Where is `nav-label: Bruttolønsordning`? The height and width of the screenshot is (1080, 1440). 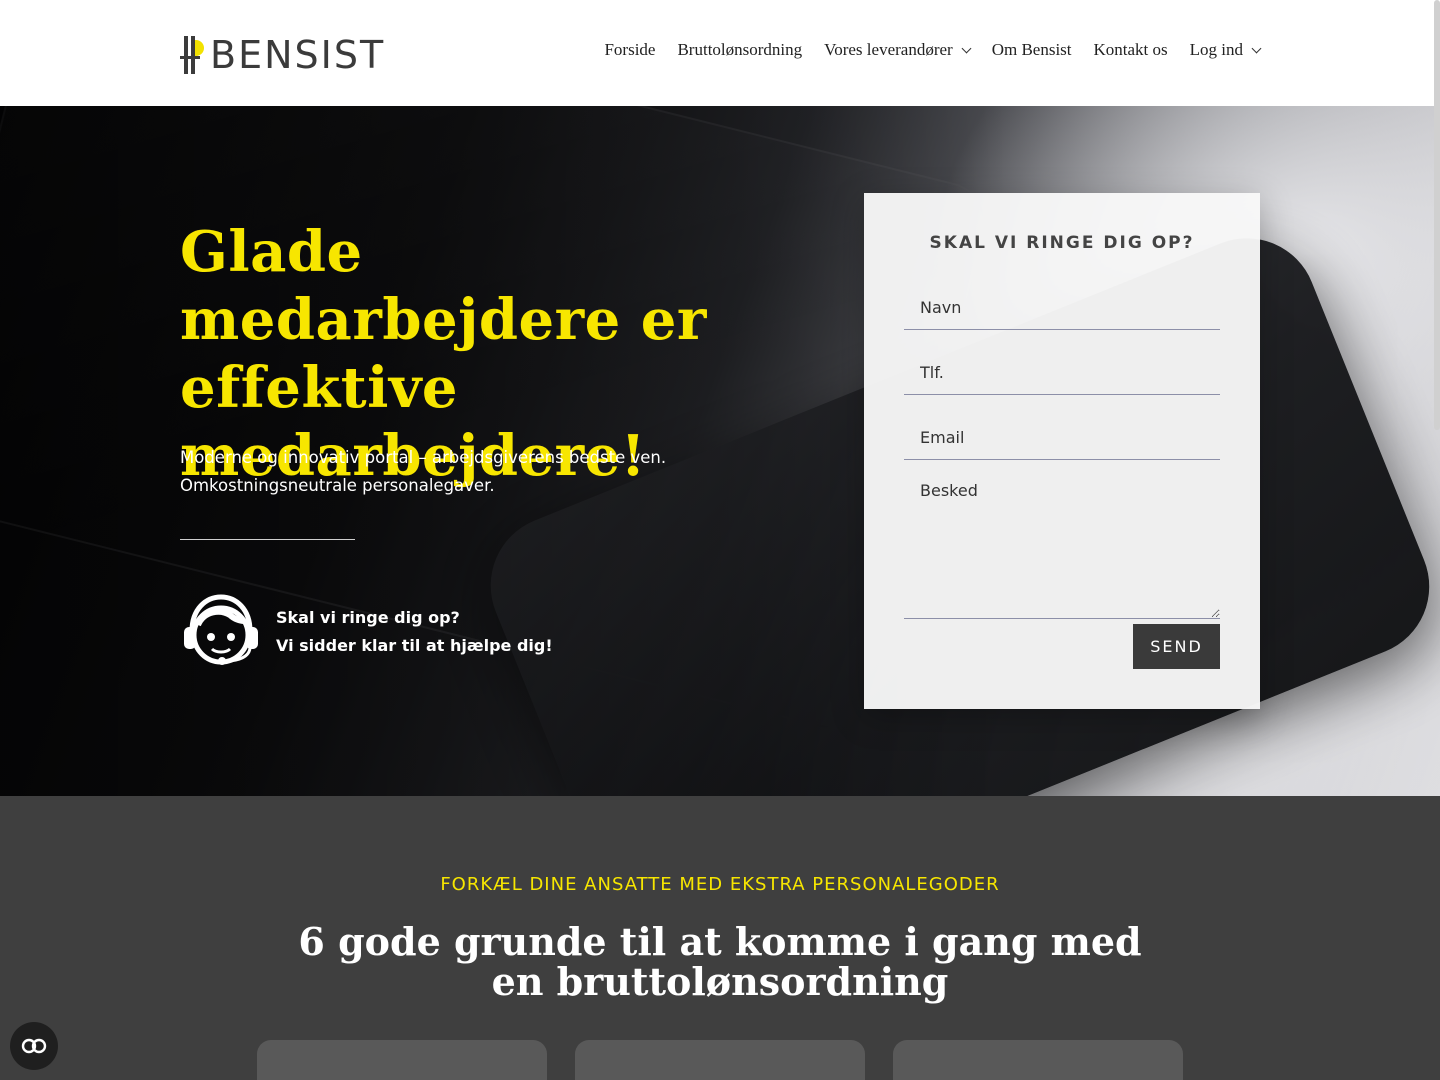 nav-label: Bruttolønsordning is located at coordinates (740, 49).